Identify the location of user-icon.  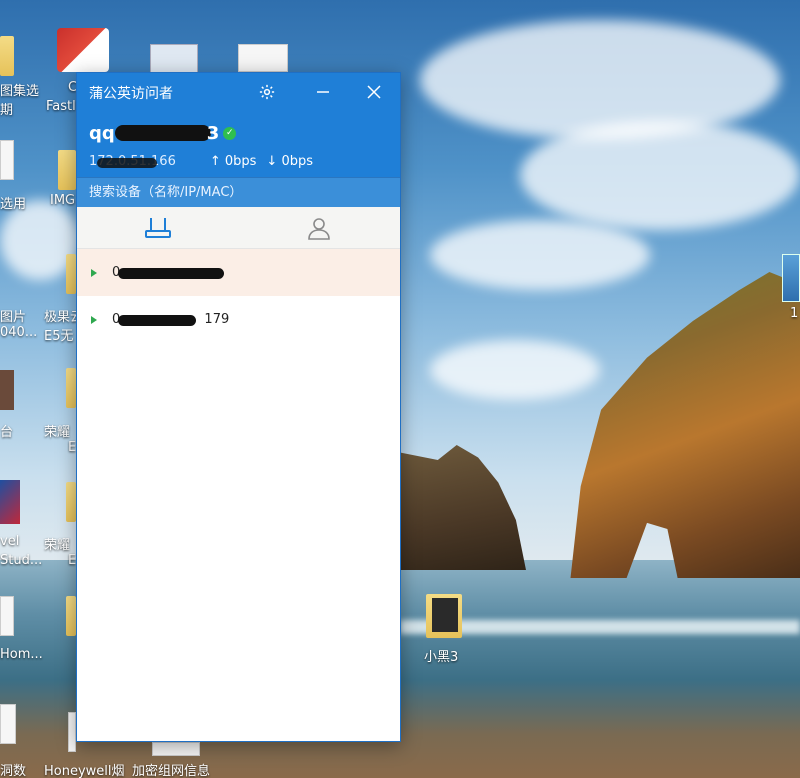
(318, 229).